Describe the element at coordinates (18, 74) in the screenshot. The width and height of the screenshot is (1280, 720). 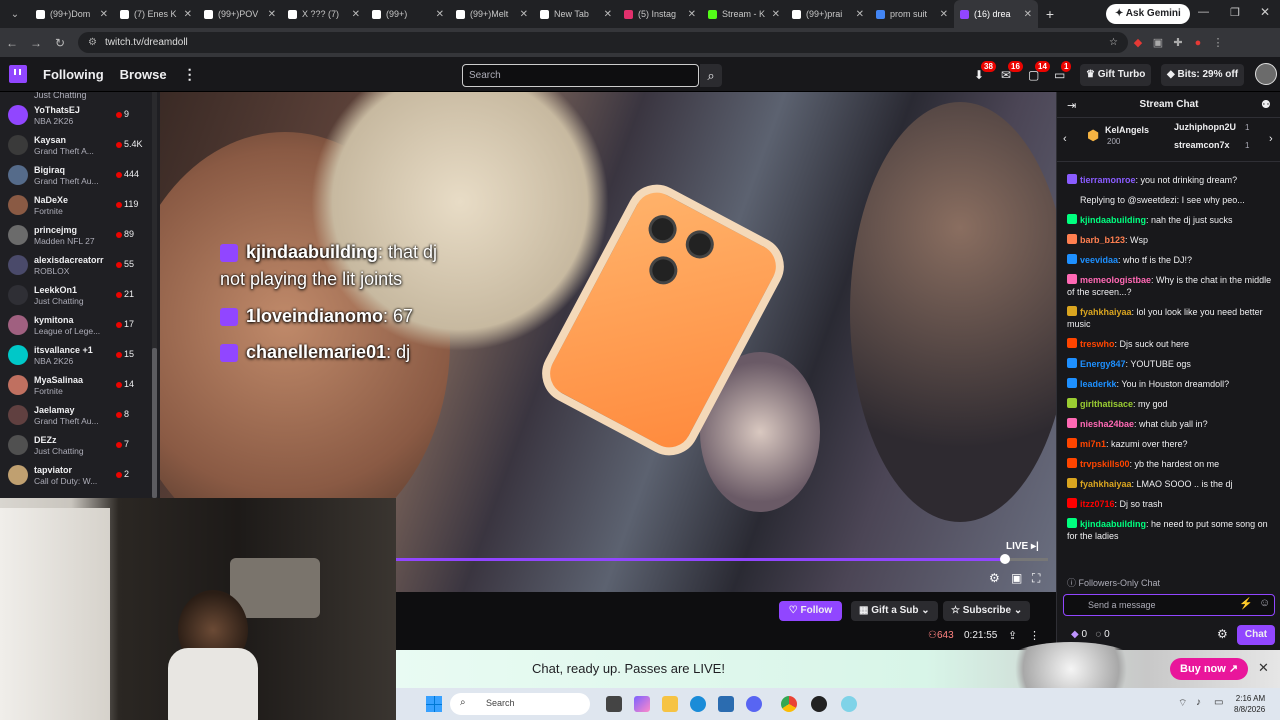
I see `twitch-logo-icon` at that location.